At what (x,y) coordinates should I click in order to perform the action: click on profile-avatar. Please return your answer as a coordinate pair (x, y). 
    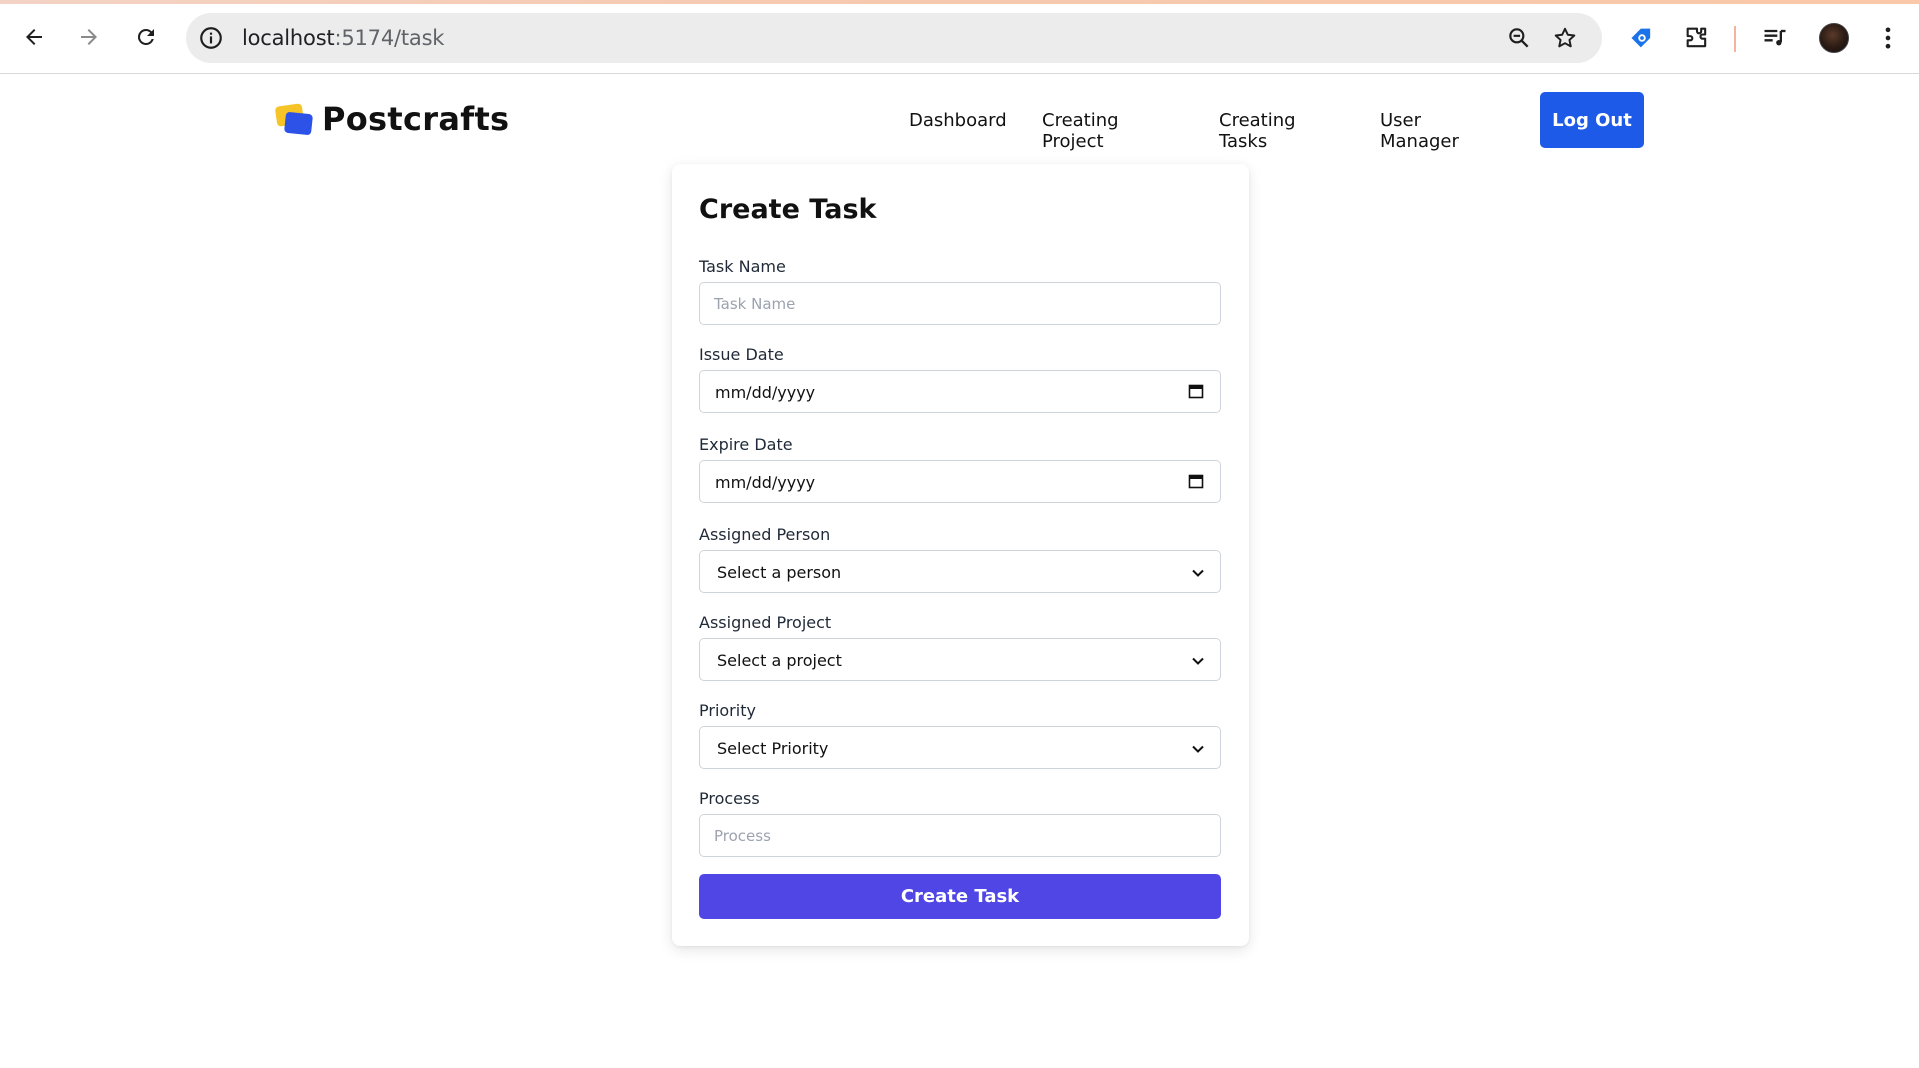
    Looking at the image, I should click on (1834, 38).